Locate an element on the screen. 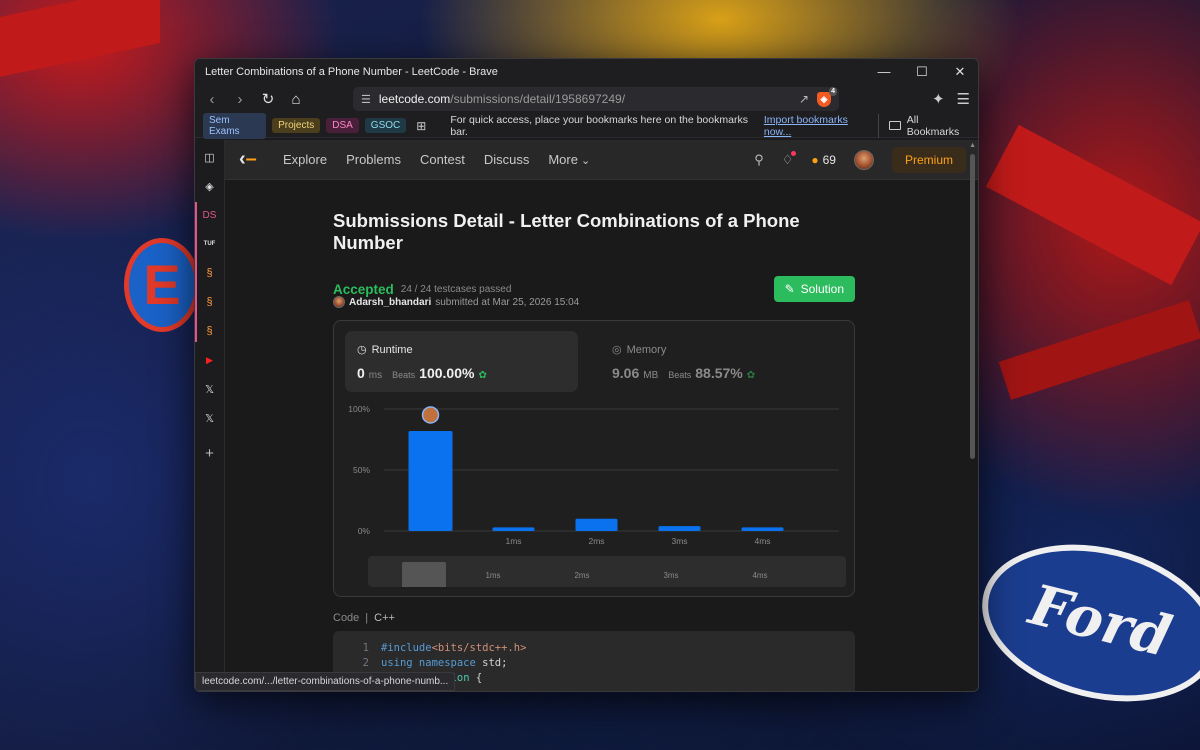 Image resolution: width=1200 pixels, height=750 pixels. memory-panel: ◎ Memory 9.06 MB Beats 88.57% ✿ is located at coordinates (716, 361).